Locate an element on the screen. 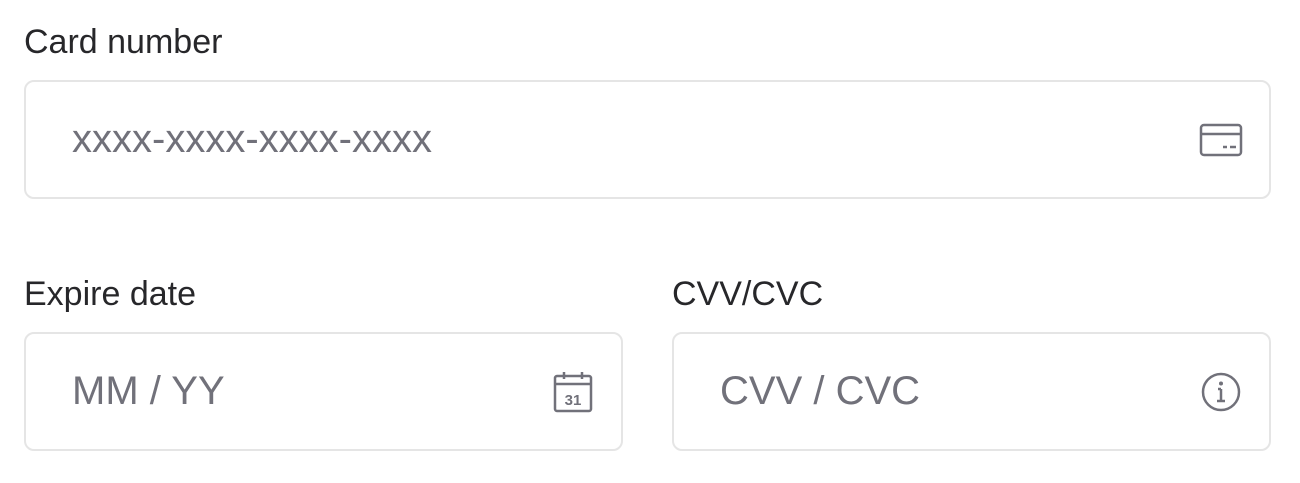  info-icon is located at coordinates (1221, 392).